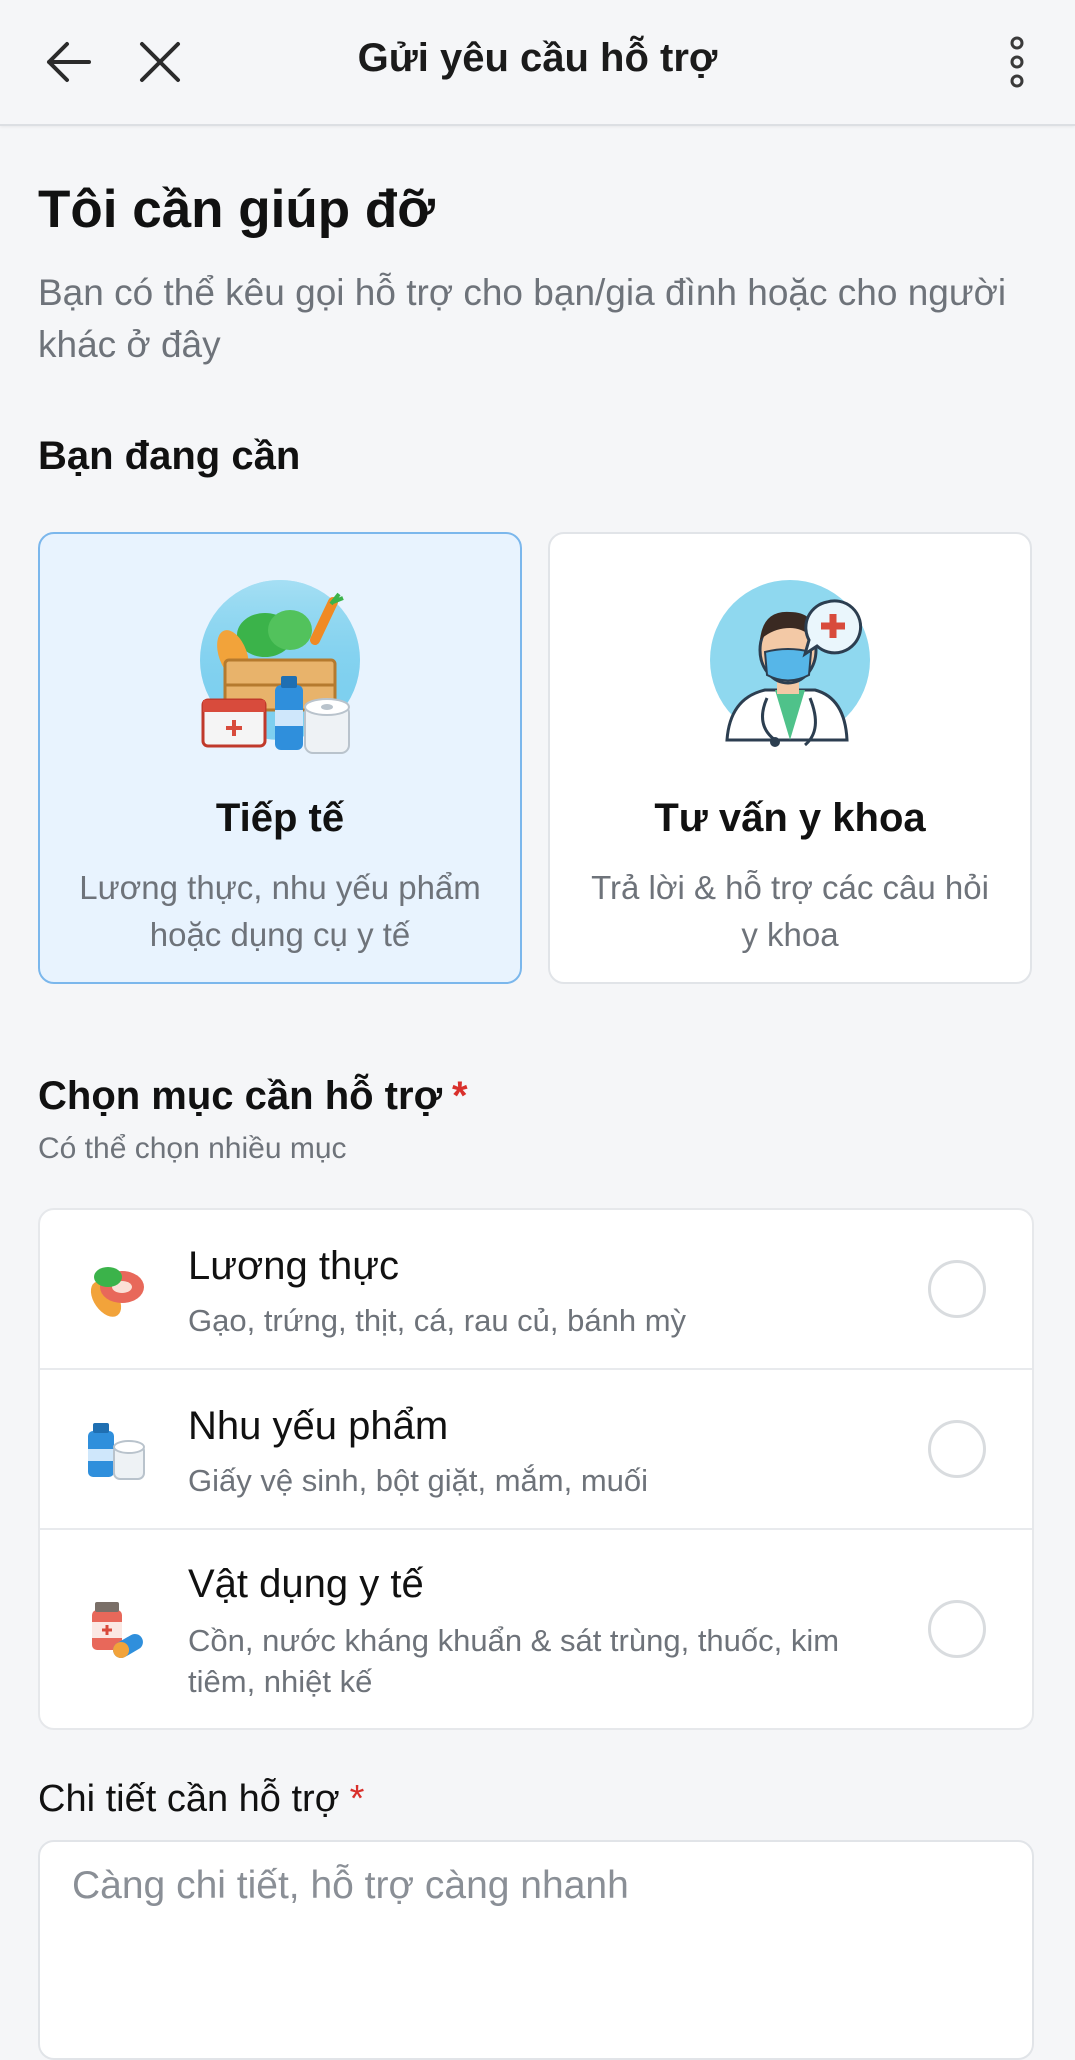 This screenshot has height=2060, width=1075. I want to click on page-title: Tôi cần giúp đỡ, so click(236, 209).